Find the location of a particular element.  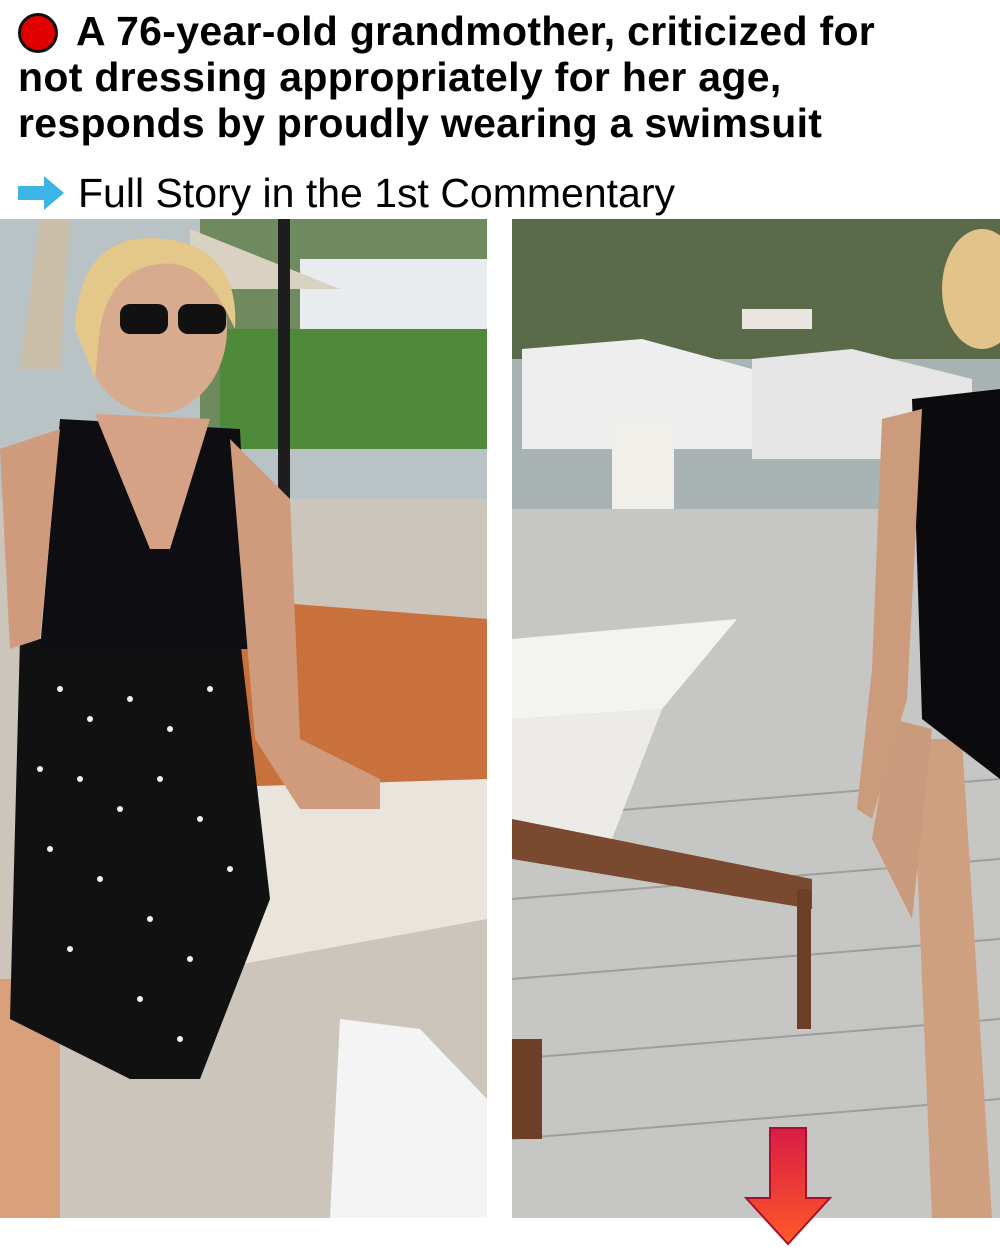

headline-line-2: not dressing appropriately for her age, is located at coordinates (400, 77).